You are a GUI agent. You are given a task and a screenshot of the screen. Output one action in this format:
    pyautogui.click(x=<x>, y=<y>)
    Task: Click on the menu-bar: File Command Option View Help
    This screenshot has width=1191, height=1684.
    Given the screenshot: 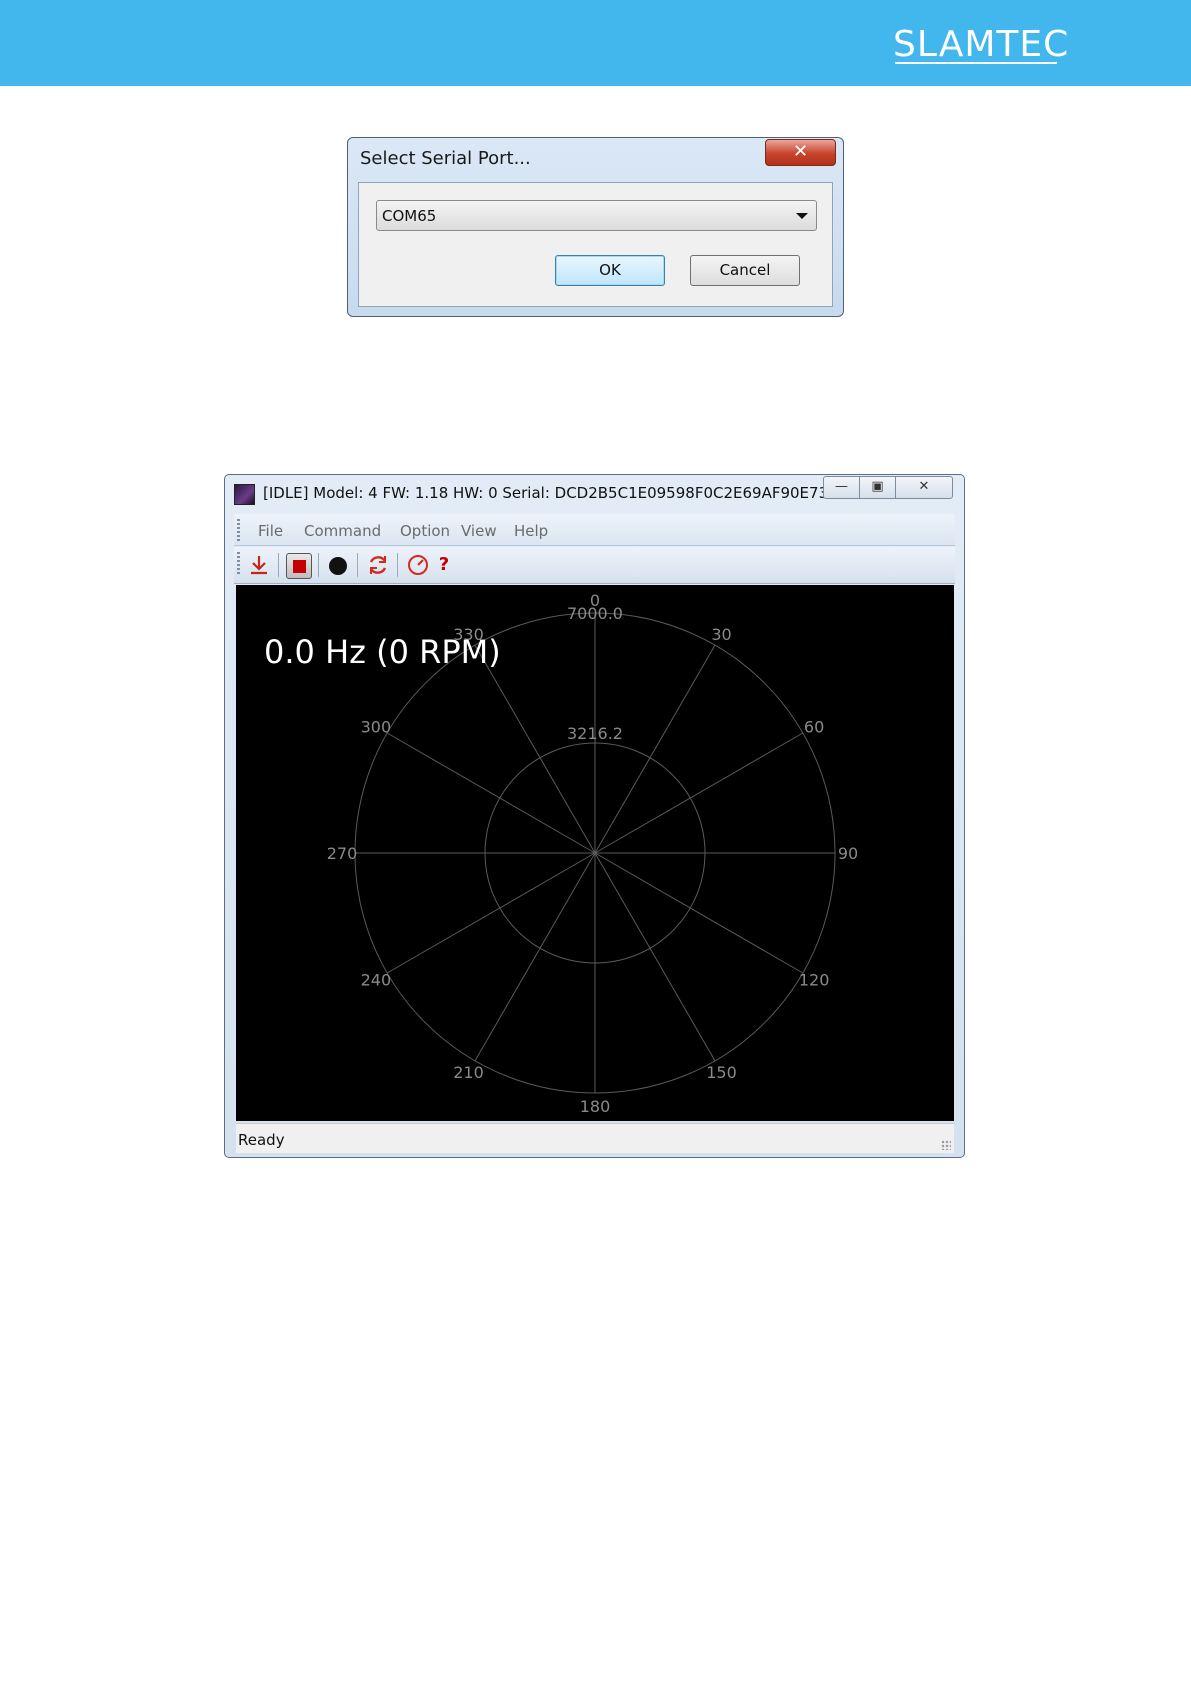 What is the action you would take?
    pyautogui.click(x=594, y=530)
    